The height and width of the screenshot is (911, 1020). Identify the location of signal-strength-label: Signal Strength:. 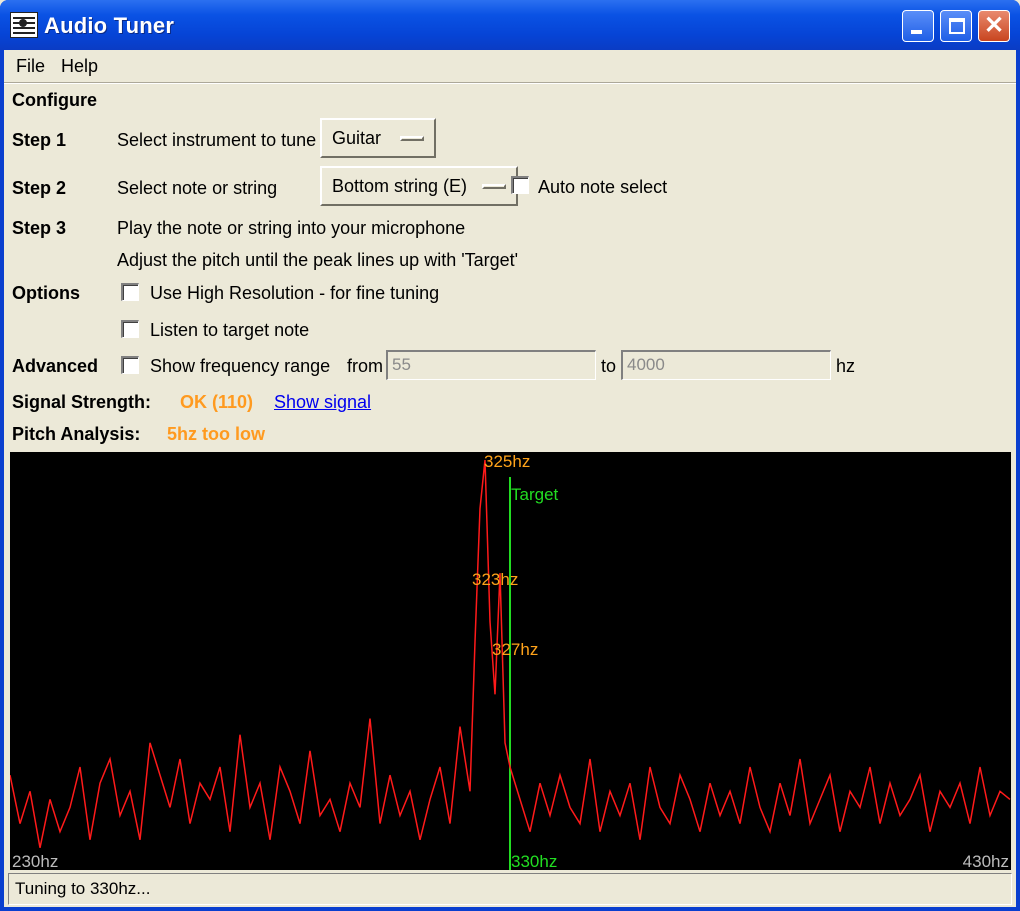
(81, 402).